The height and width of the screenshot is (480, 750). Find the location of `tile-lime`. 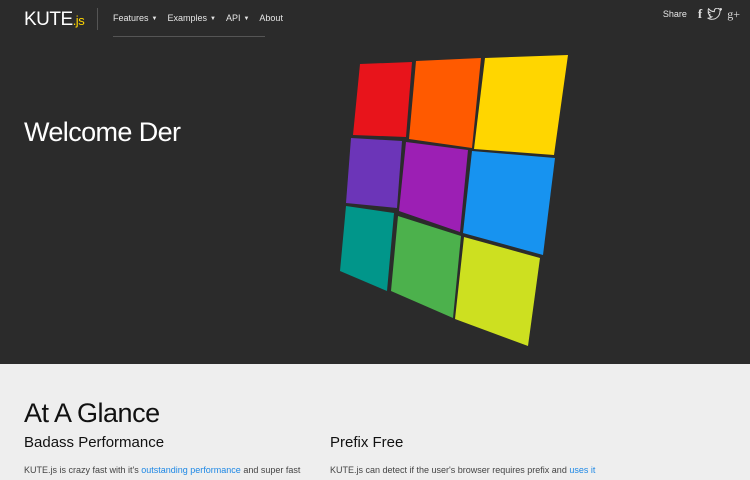

tile-lime is located at coordinates (497, 291).